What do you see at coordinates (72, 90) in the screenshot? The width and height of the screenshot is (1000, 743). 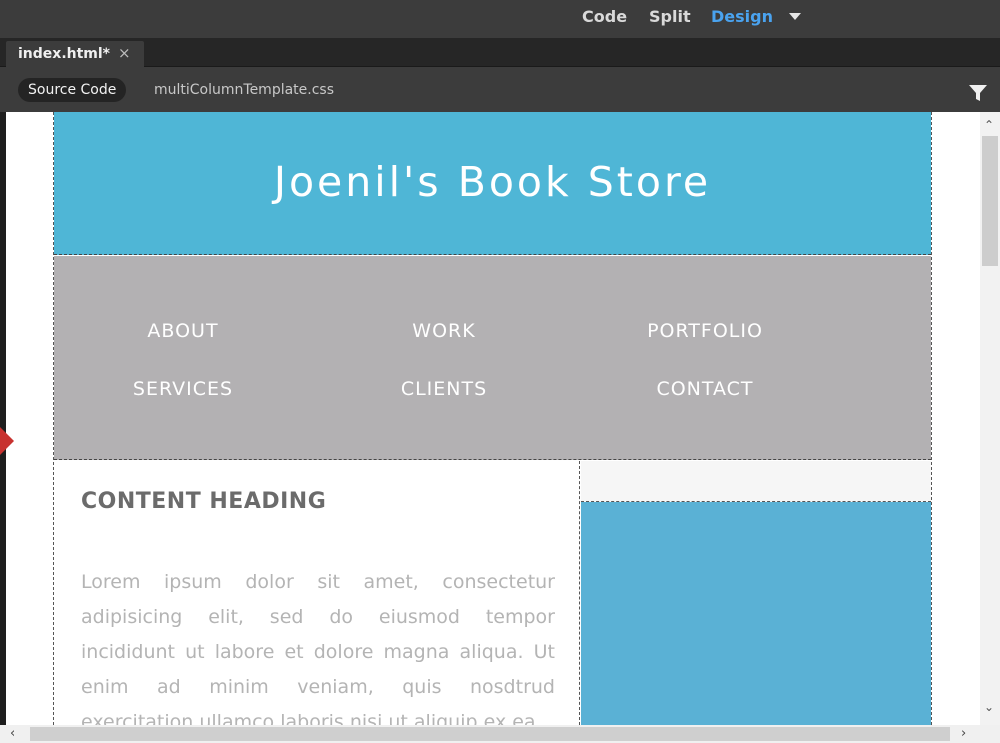 I see `source-code-button: Source Code` at bounding box center [72, 90].